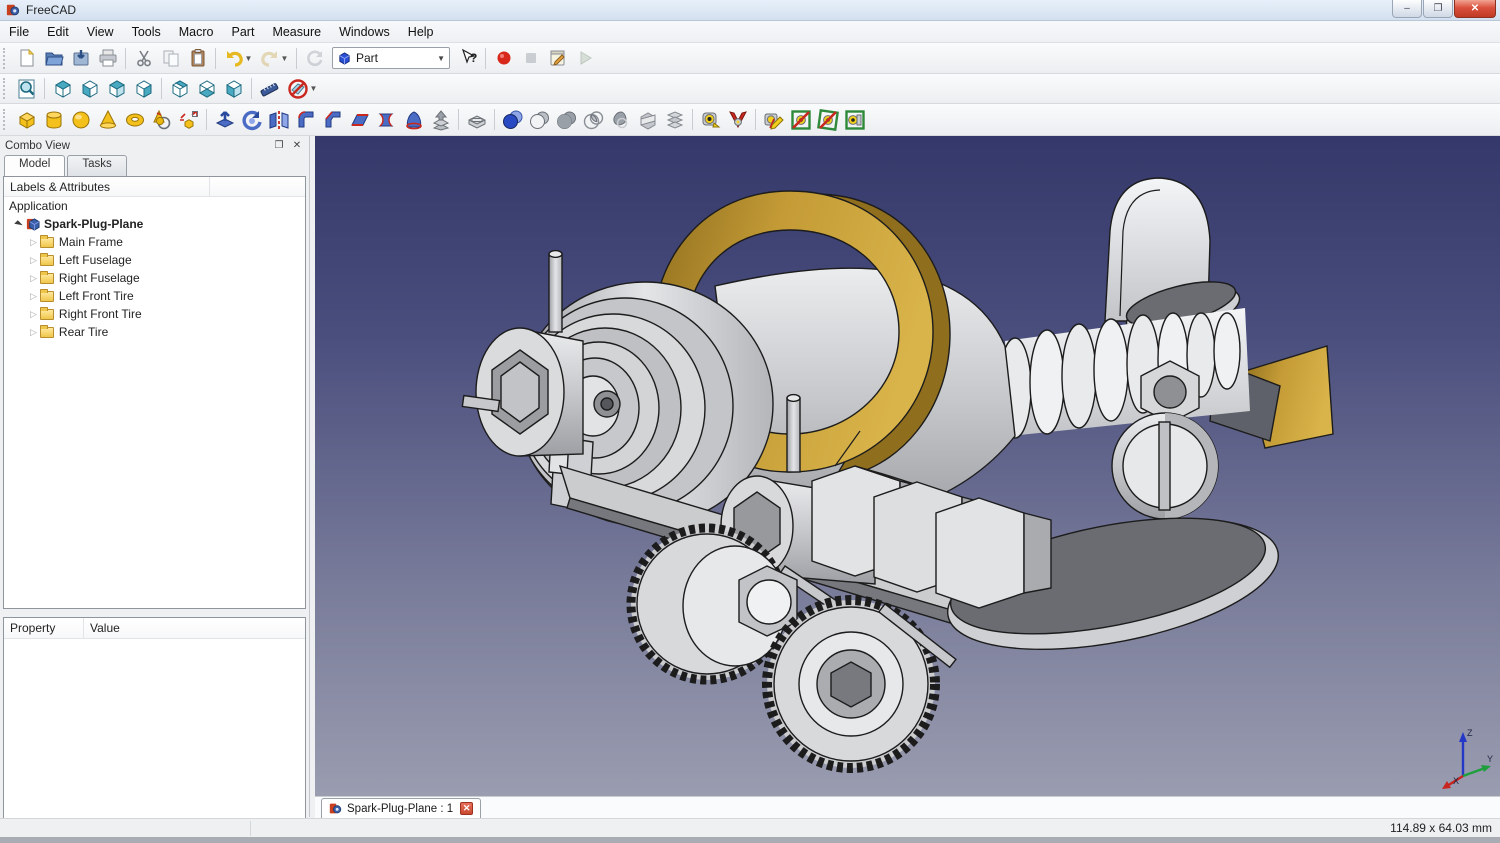 The height and width of the screenshot is (843, 1500). I want to click on bottom-view-button, so click(206, 89).